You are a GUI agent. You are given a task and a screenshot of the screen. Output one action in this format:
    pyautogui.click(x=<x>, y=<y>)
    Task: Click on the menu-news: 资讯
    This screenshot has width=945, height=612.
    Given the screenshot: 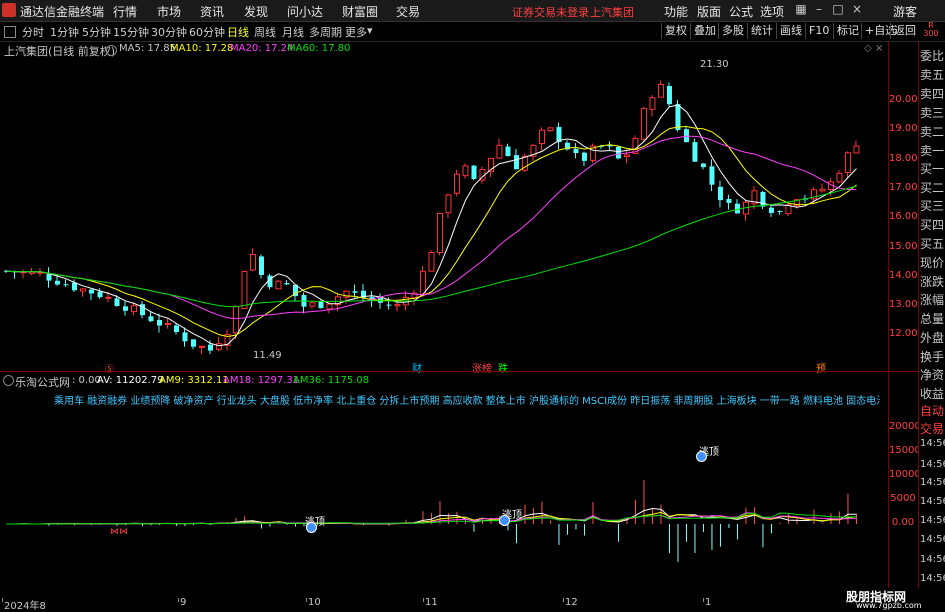 What is the action you would take?
    pyautogui.click(x=212, y=11)
    